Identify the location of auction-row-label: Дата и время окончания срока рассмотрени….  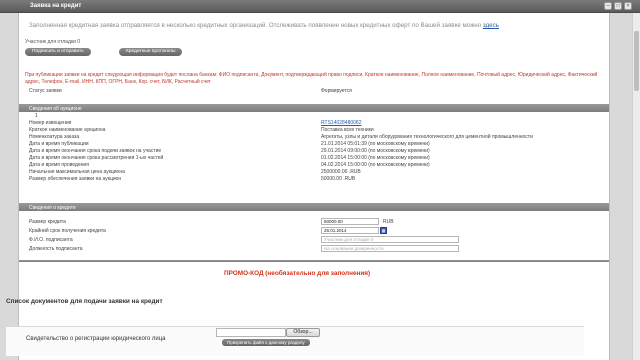
(96, 158).